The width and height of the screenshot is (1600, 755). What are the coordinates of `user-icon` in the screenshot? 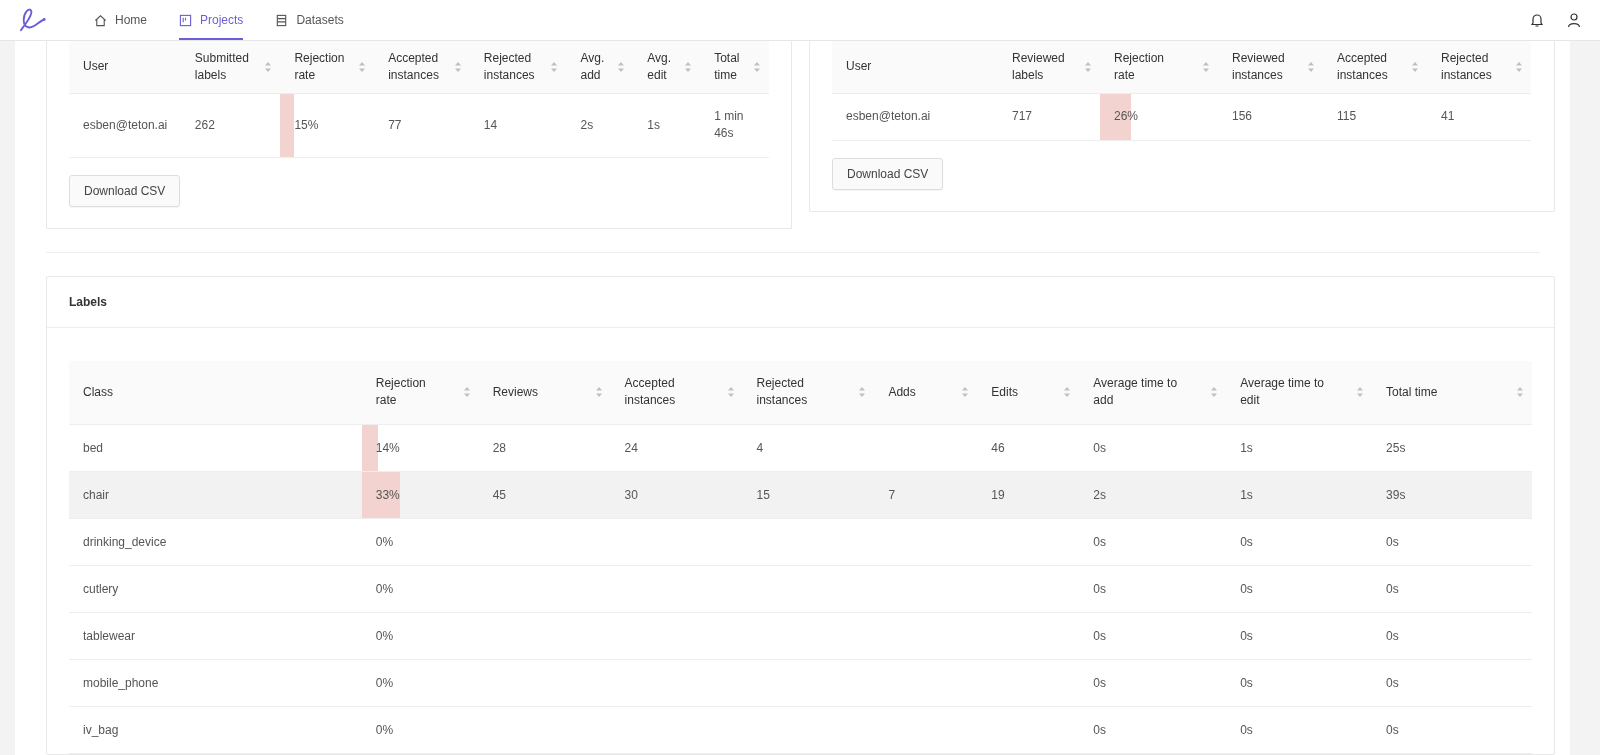 It's located at (1574, 20).